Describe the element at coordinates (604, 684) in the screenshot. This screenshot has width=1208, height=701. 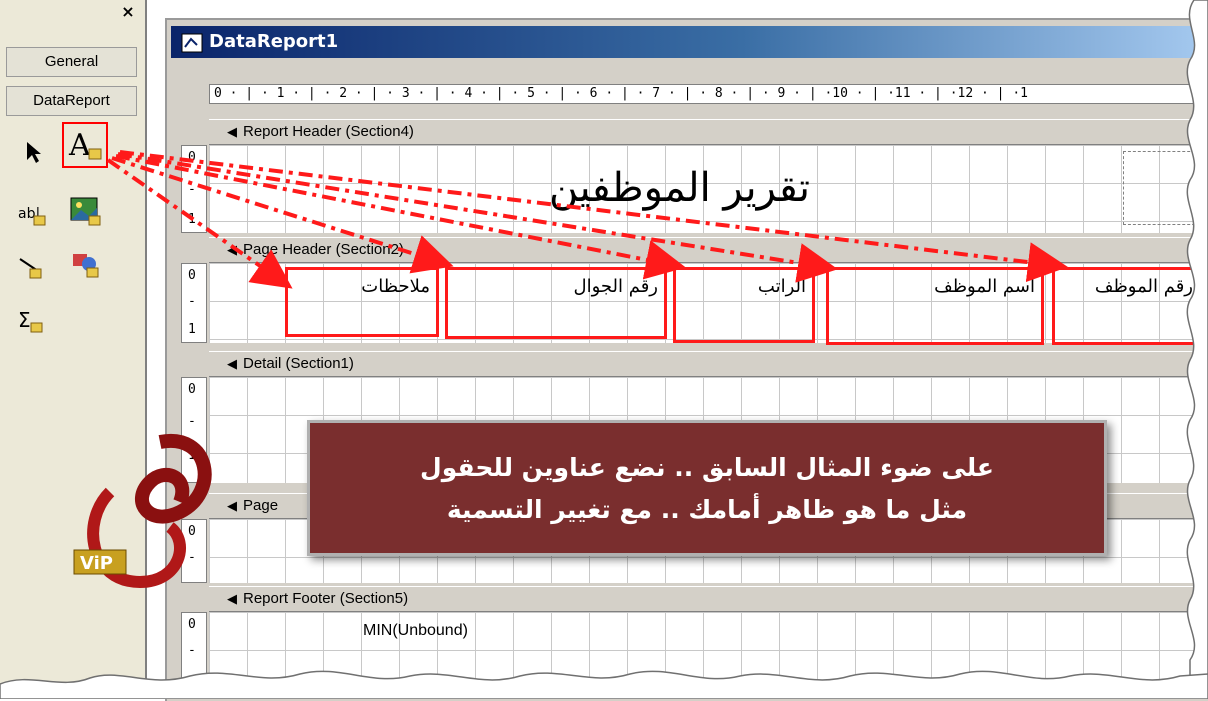
I see `torn-edge-bottom` at that location.